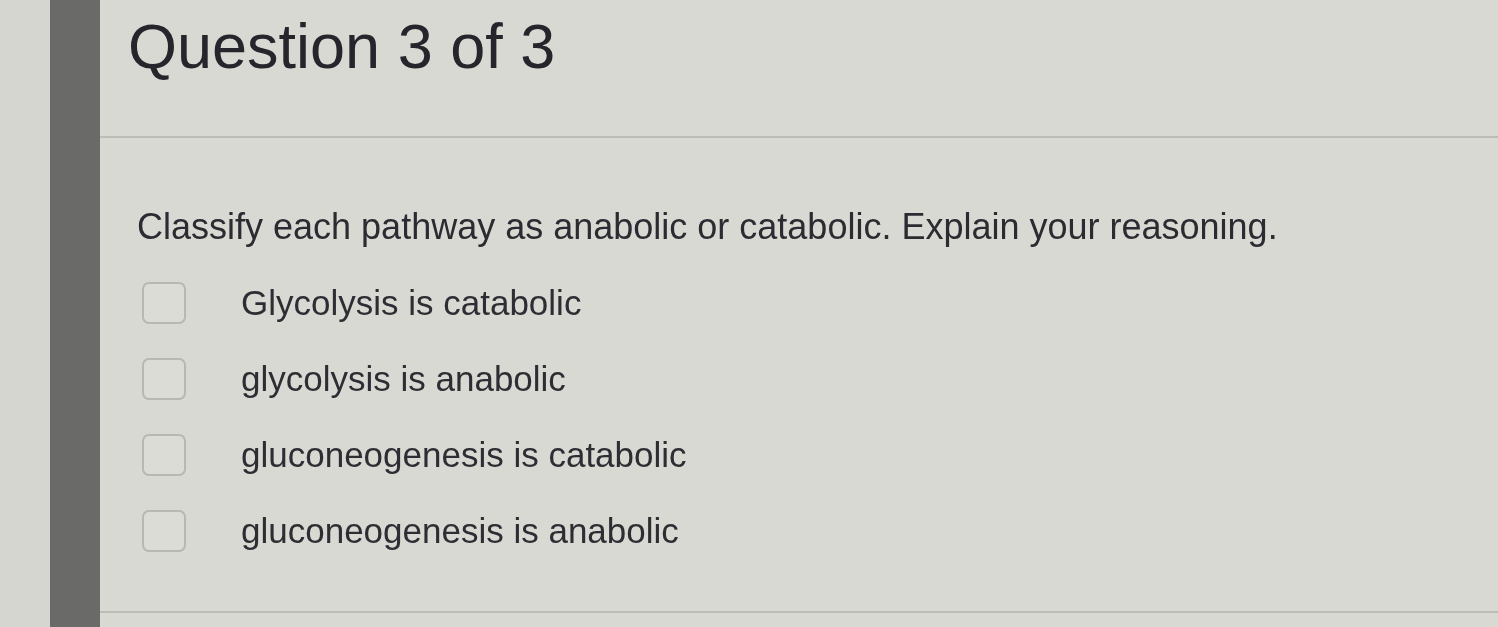 Image resolution: width=1498 pixels, height=627 pixels. Describe the element at coordinates (464, 455) in the screenshot. I see `option-label: gluconeogenesis is catabolic` at that location.